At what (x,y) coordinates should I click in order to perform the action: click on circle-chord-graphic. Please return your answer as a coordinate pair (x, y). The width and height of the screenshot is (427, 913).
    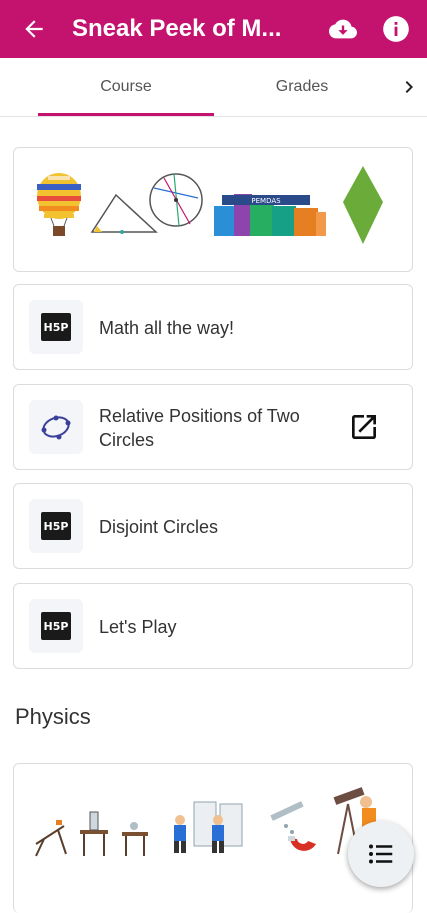
    Looking at the image, I should click on (176, 200).